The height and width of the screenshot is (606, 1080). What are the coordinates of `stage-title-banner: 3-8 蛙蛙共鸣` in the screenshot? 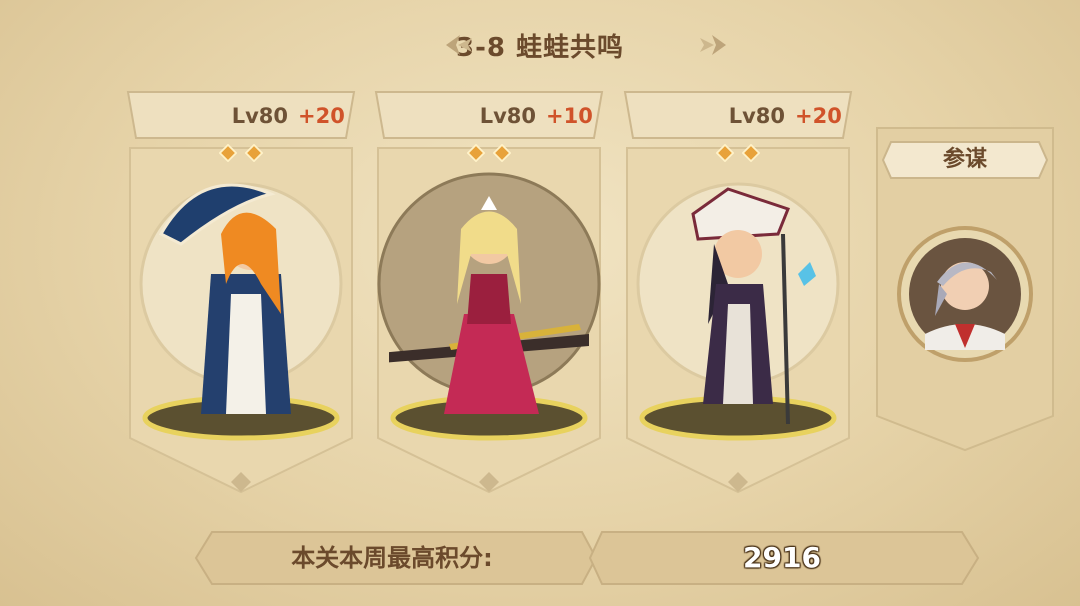 It's located at (540, 43).